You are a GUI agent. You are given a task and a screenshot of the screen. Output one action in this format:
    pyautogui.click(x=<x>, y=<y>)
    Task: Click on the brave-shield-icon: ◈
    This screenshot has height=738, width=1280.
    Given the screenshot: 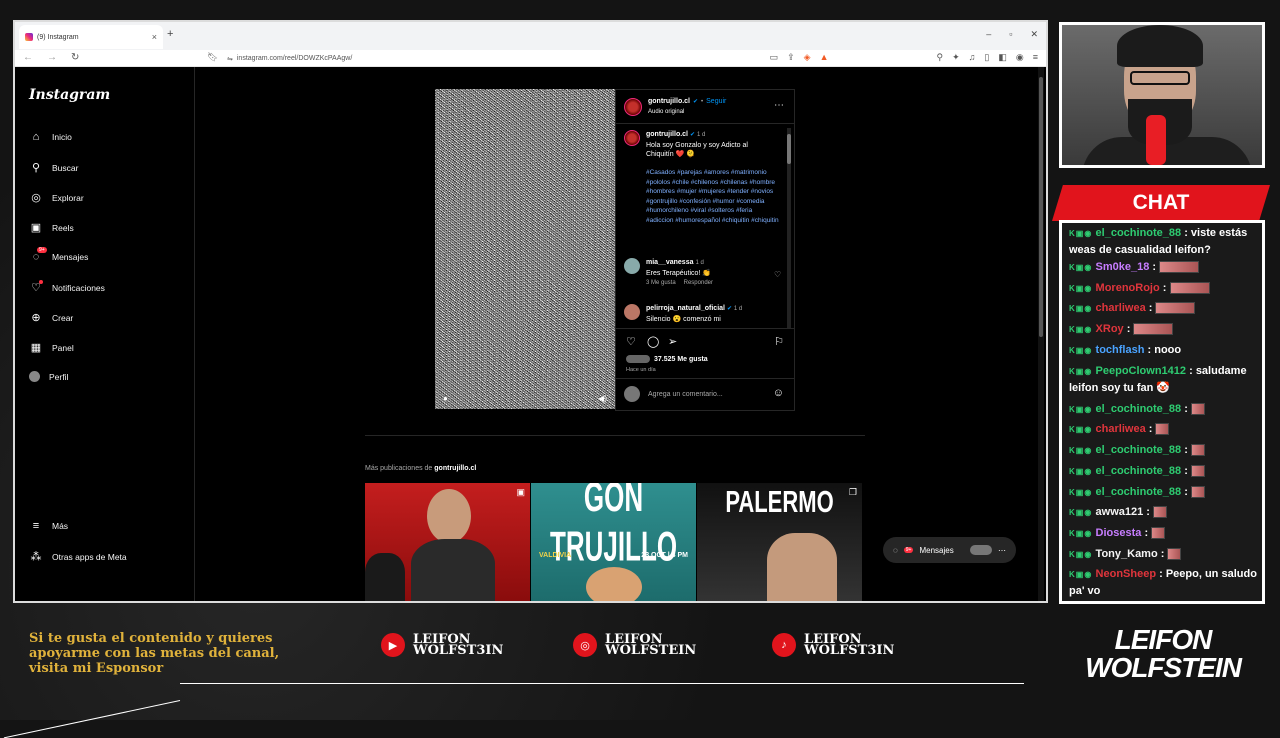 What is the action you would take?
    pyautogui.click(x=807, y=57)
    